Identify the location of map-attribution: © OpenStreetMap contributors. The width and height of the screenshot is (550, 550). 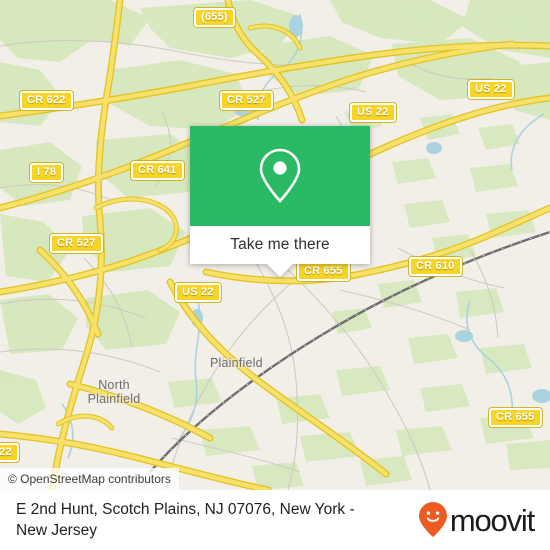
(89, 479).